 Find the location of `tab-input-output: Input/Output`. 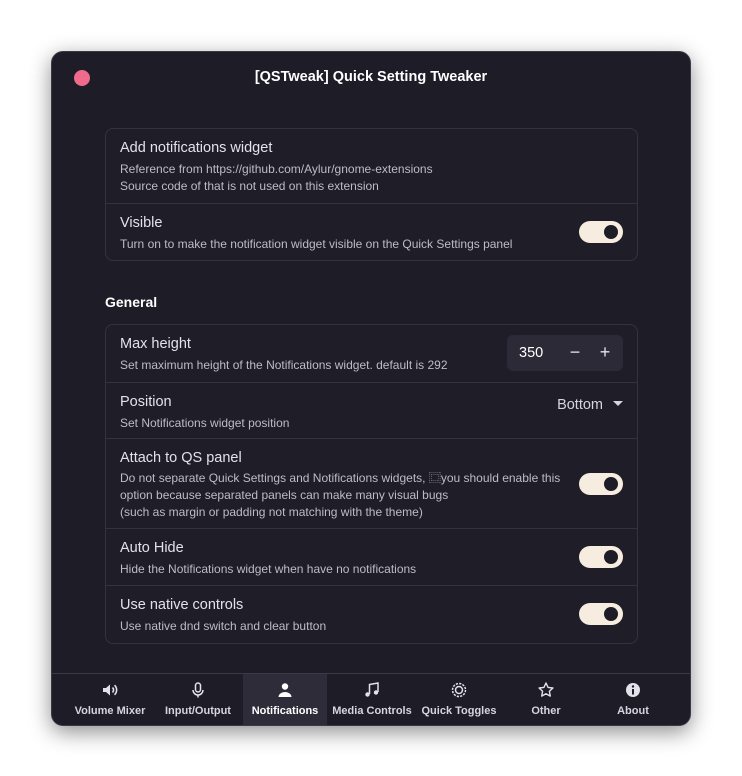

tab-input-output: Input/Output is located at coordinates (198, 699).